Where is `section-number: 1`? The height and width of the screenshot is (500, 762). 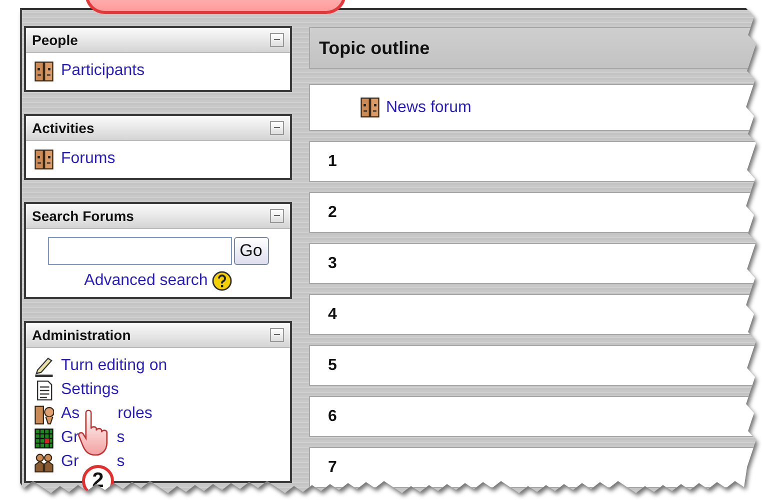
section-number: 1 is located at coordinates (332, 161).